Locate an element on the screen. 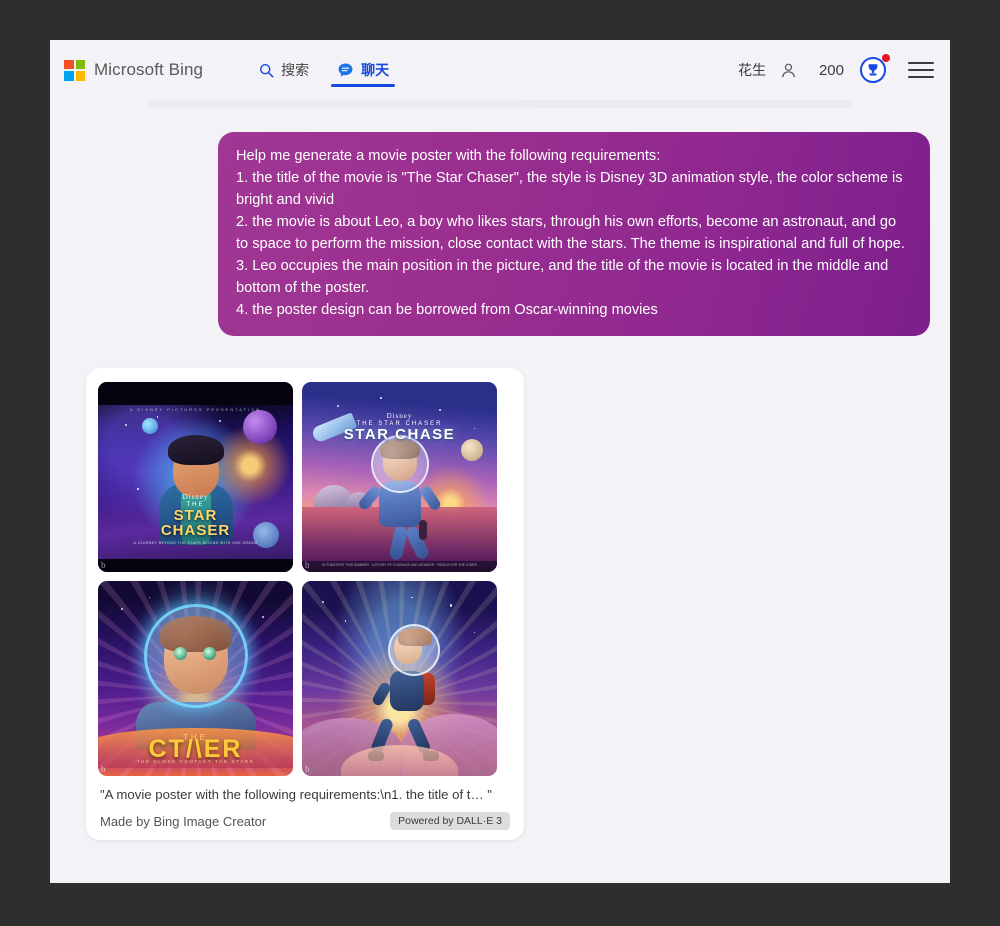 The image size is (1000, 926). nav-tab-chat: 聊天 is located at coordinates (363, 70).